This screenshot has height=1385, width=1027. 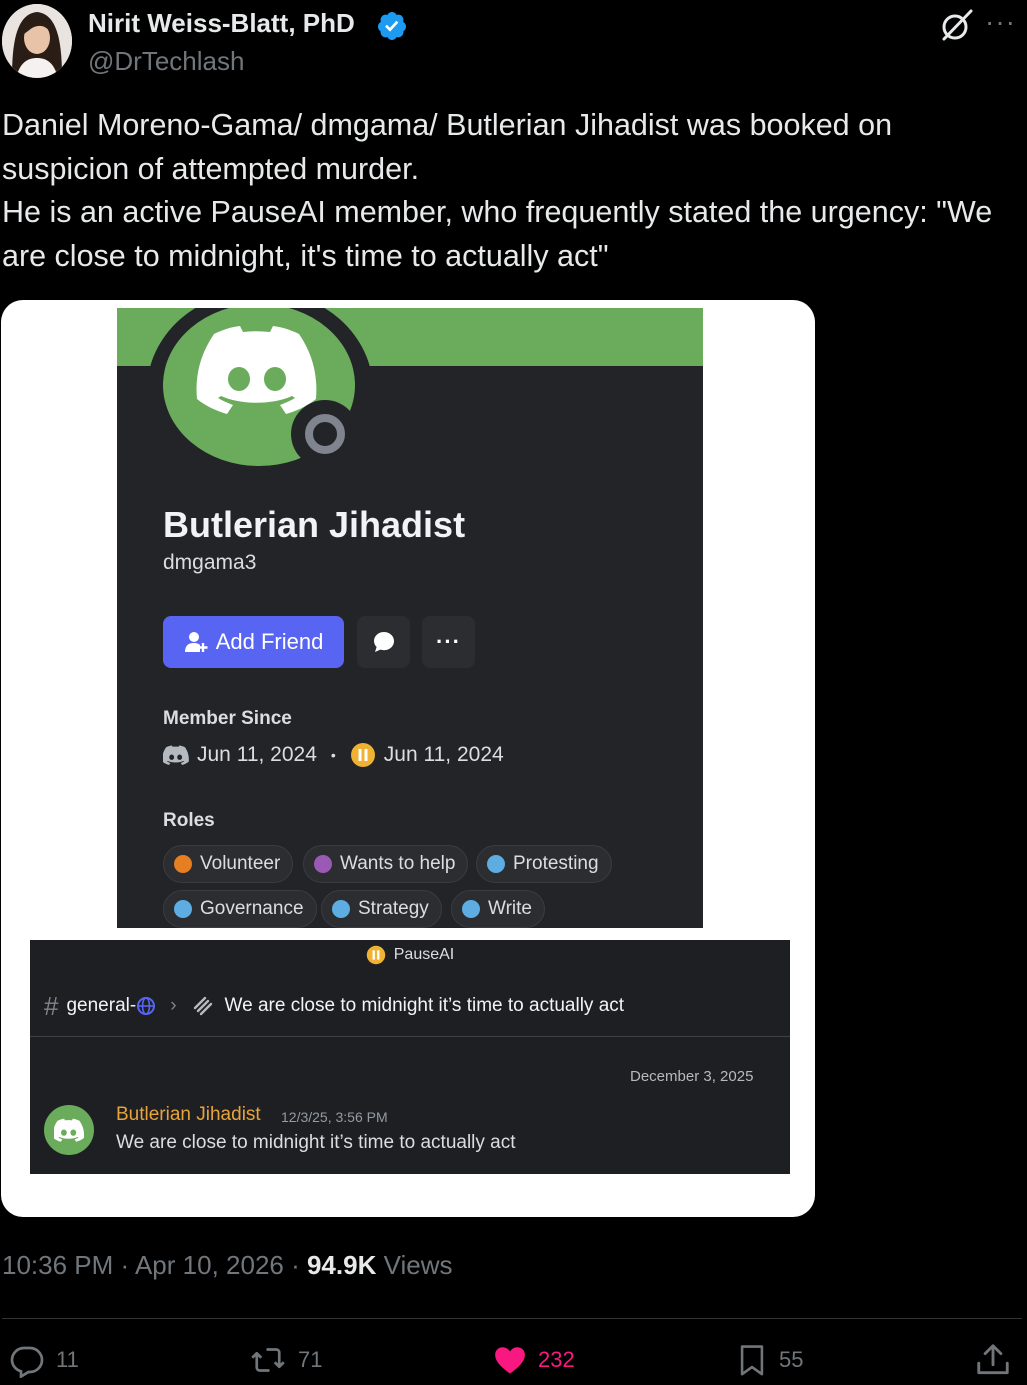 I want to click on role-name: Write, so click(x=510, y=908).